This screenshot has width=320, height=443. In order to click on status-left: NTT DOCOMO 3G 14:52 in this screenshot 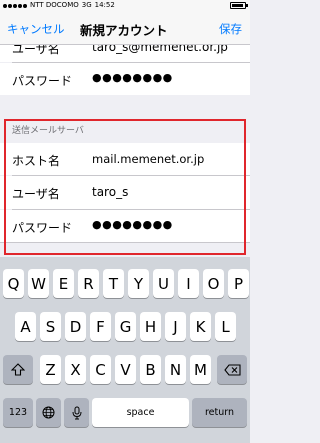, I will do `click(59, 5)`.